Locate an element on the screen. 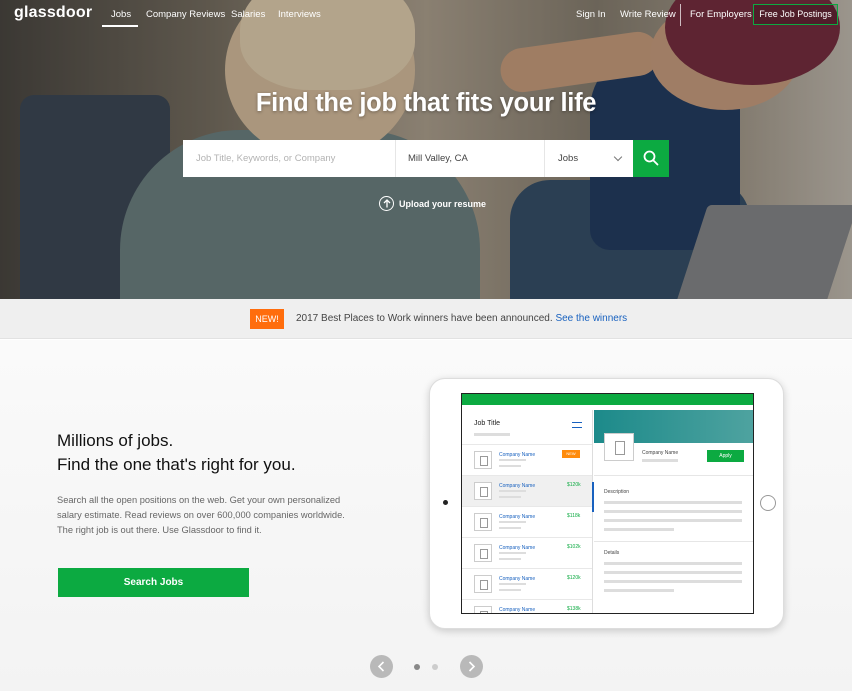 This screenshot has width=852, height=691. nav-interviews: Interviews is located at coordinates (299, 14).